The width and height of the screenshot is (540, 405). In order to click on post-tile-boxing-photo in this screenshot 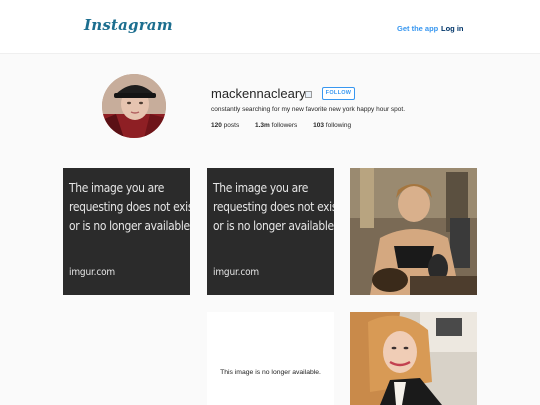, I will do `click(413, 231)`.